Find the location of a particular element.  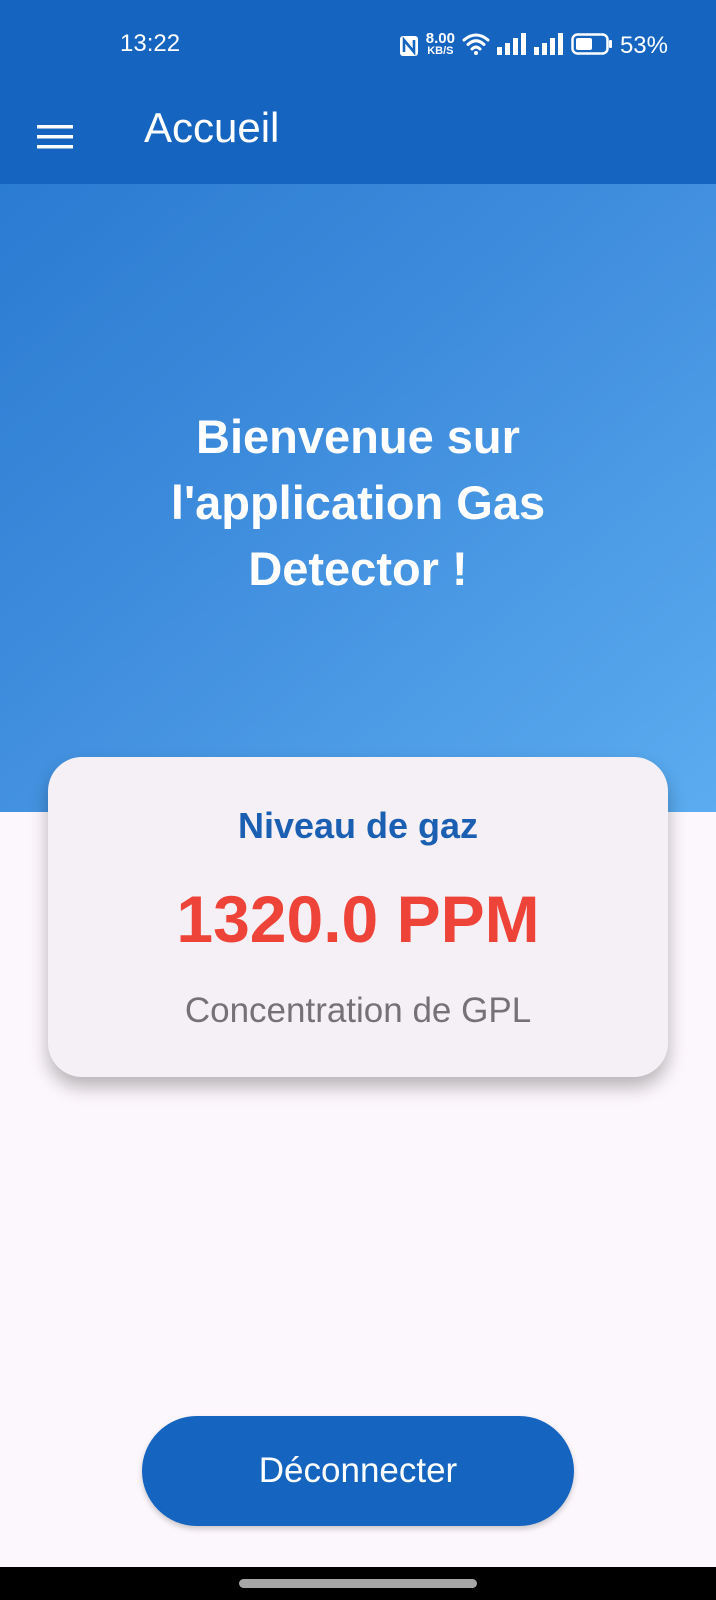

network-speed: 8.00 KB/S is located at coordinates (440, 44).